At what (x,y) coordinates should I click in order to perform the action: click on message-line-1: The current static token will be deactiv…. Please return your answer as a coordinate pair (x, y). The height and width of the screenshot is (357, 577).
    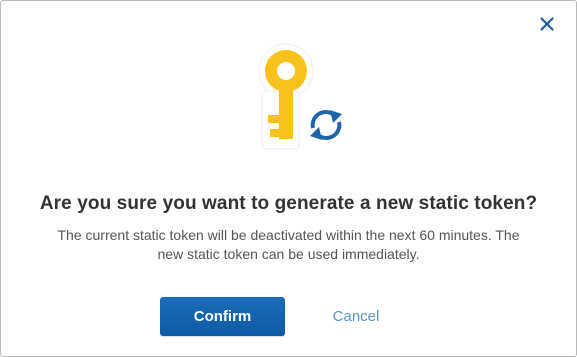
    Looking at the image, I should click on (288, 235).